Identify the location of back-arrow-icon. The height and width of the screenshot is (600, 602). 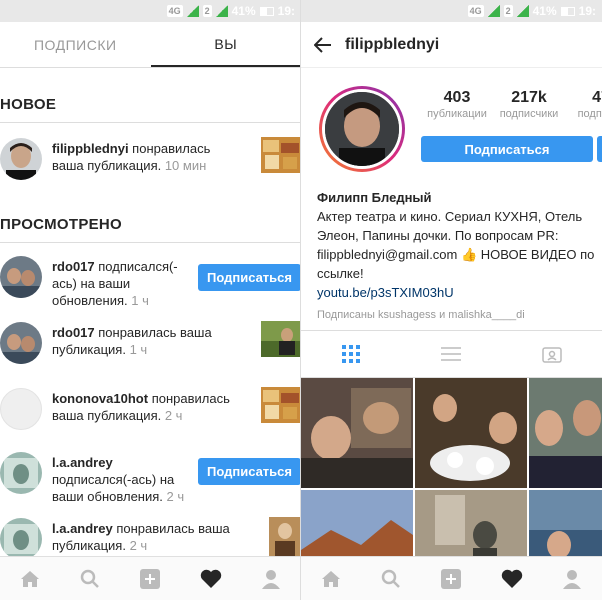
(323, 45).